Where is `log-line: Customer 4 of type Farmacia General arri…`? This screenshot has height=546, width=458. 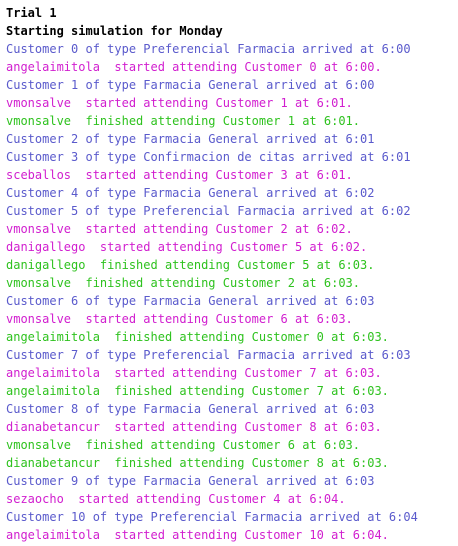 log-line: Customer 4 of type Farmacia General arri… is located at coordinates (190, 193).